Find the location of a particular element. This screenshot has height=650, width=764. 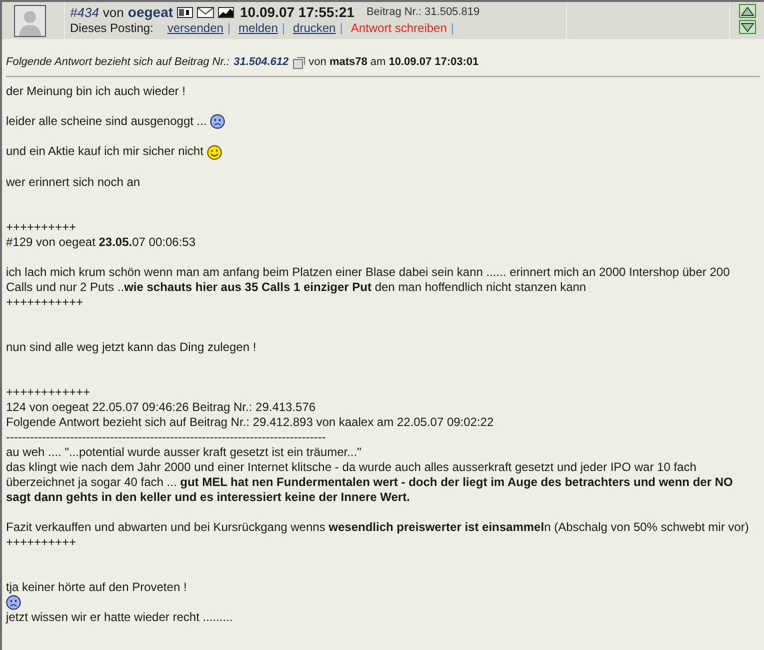

post-text: ++++++++++++ is located at coordinates (48, 391).